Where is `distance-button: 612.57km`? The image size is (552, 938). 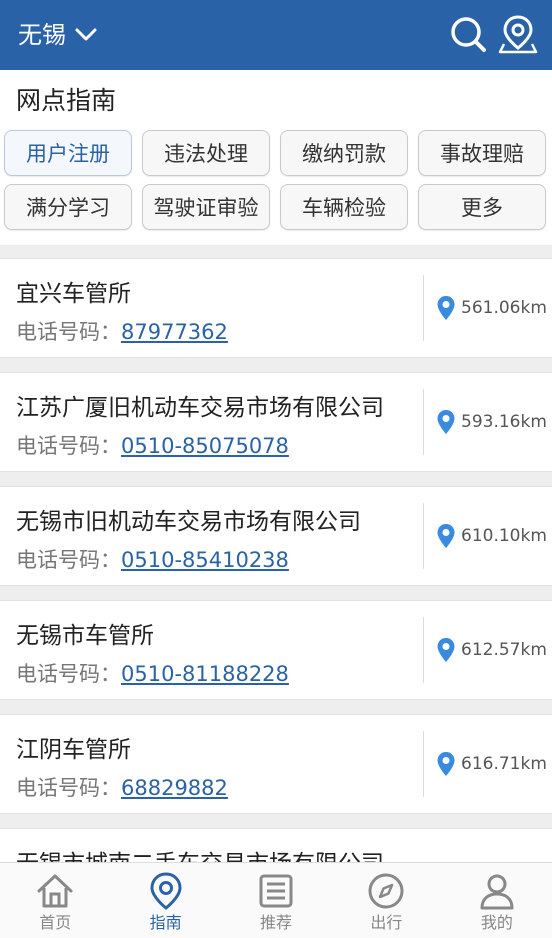
distance-button: 612.57km is located at coordinates (491, 650).